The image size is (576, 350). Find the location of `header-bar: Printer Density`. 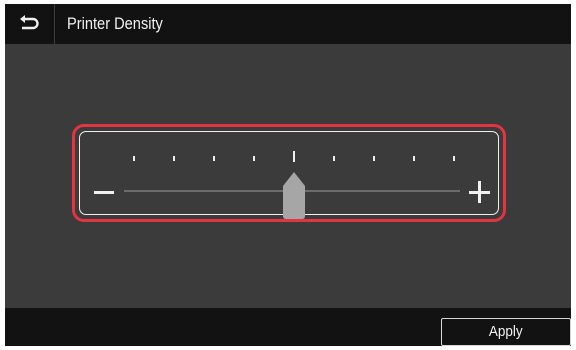

header-bar: Printer Density is located at coordinates (288, 24).